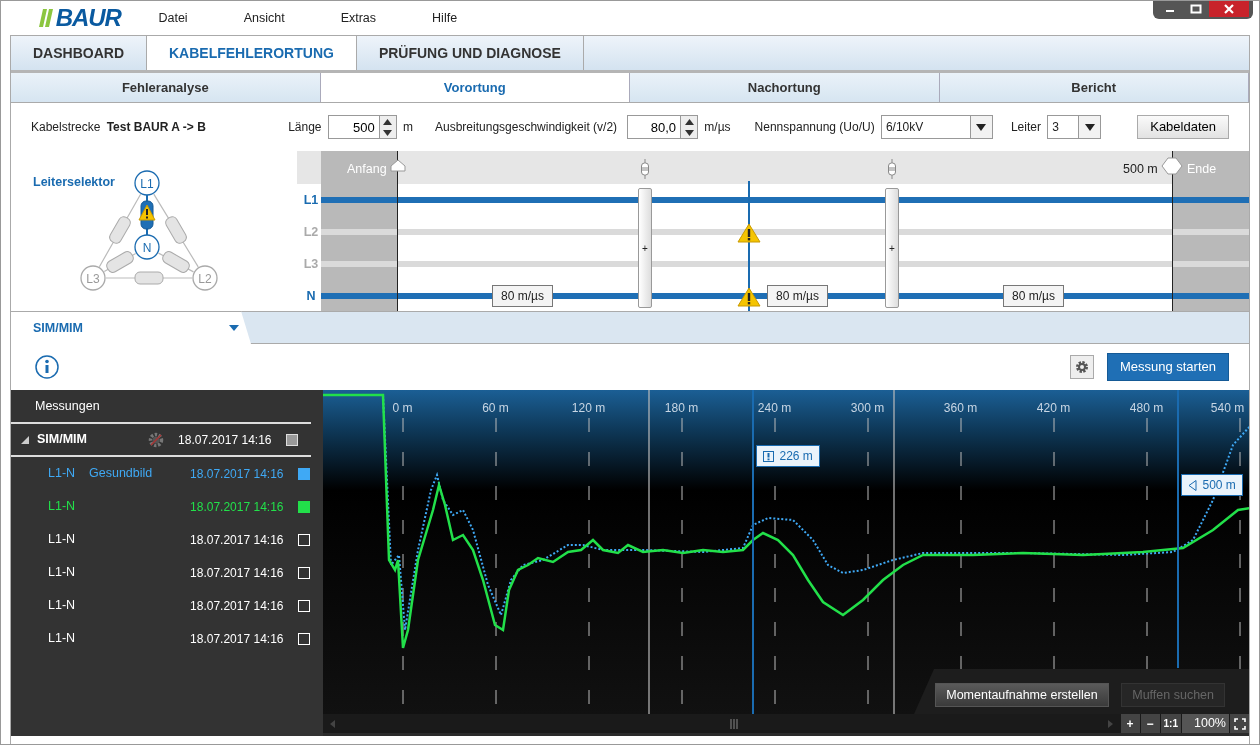 This screenshot has height=745, width=1260. Describe the element at coordinates (25, 439) in the screenshot. I see `expand-icon` at that location.